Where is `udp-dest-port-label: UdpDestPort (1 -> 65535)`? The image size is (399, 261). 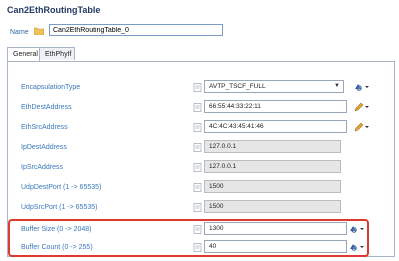
udp-dest-port-label: UdpDestPort (1 -> 65535) is located at coordinates (61, 187).